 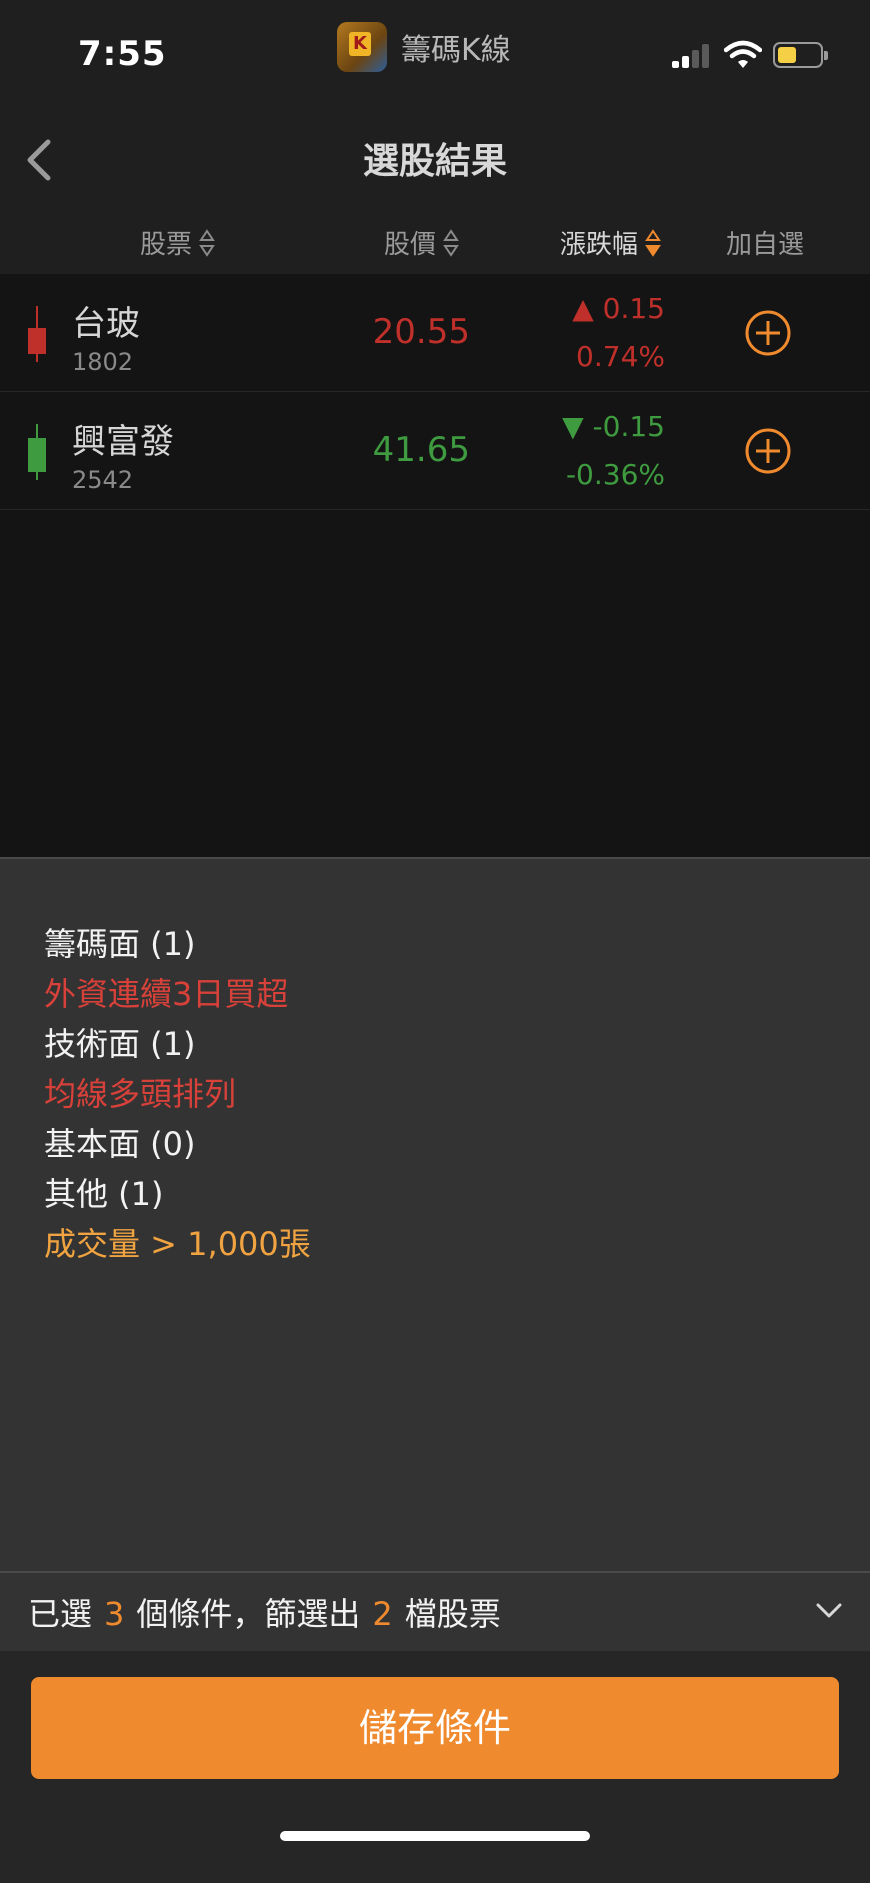 I want to click on condition-category: 其他 (1), so click(x=104, y=1194).